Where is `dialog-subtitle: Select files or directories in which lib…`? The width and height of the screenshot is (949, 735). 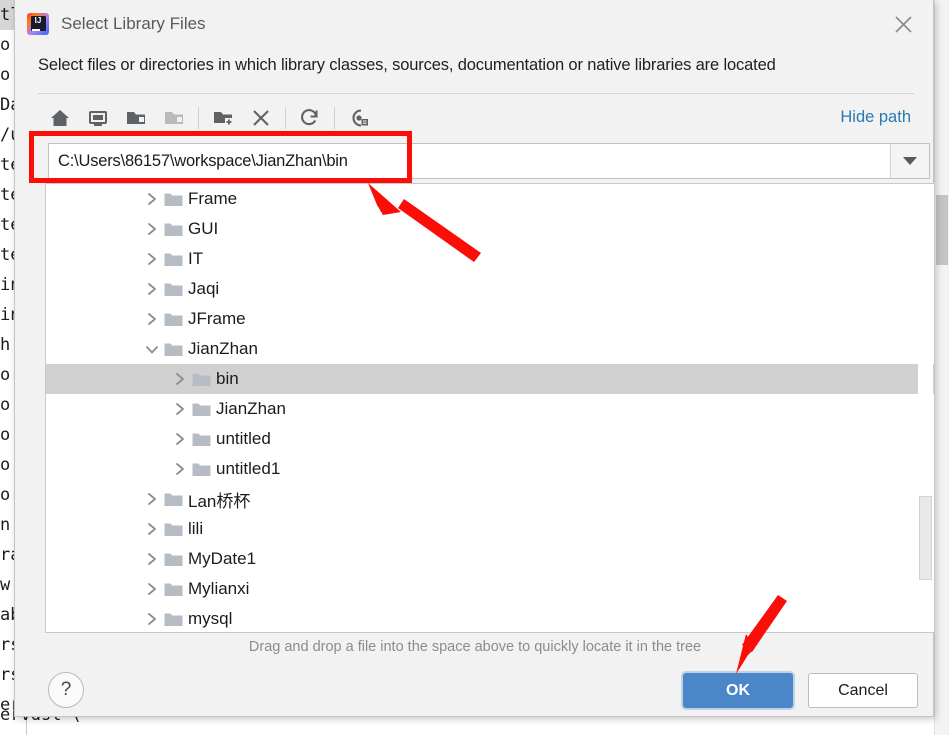 dialog-subtitle: Select files or directories in which lib… is located at coordinates (407, 65).